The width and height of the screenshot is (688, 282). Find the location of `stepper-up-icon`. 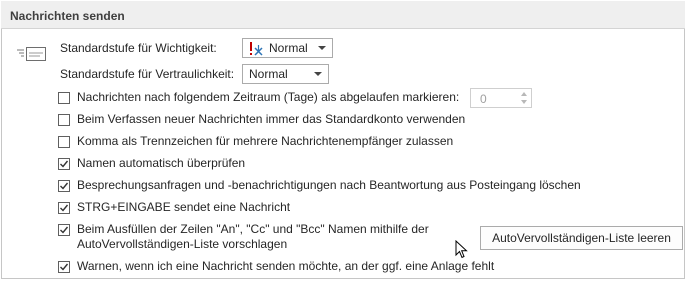

stepper-up-icon is located at coordinates (524, 94).